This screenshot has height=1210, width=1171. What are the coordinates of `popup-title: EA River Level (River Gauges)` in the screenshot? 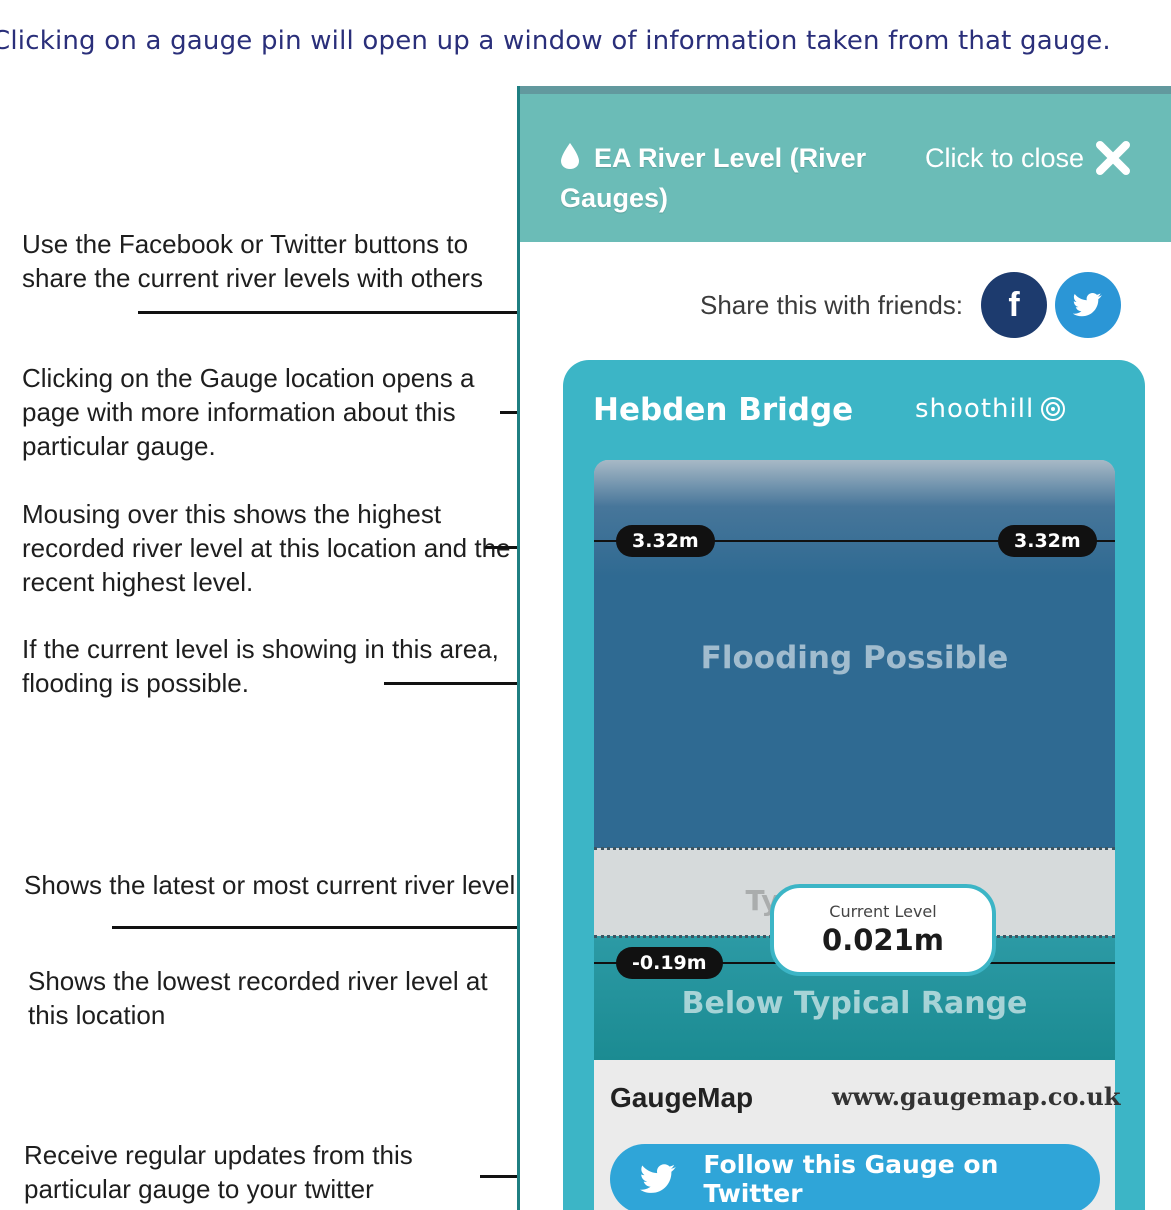 It's located at (740, 178).